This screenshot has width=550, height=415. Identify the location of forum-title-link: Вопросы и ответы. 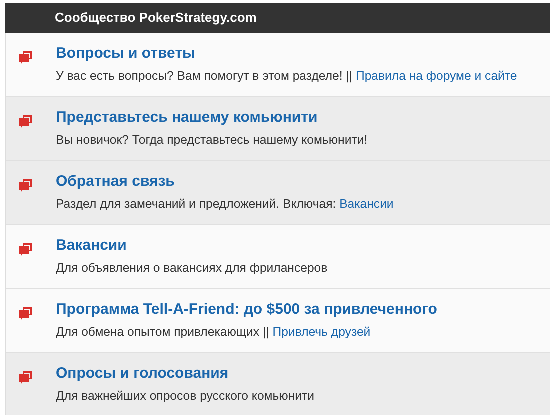
(287, 54).